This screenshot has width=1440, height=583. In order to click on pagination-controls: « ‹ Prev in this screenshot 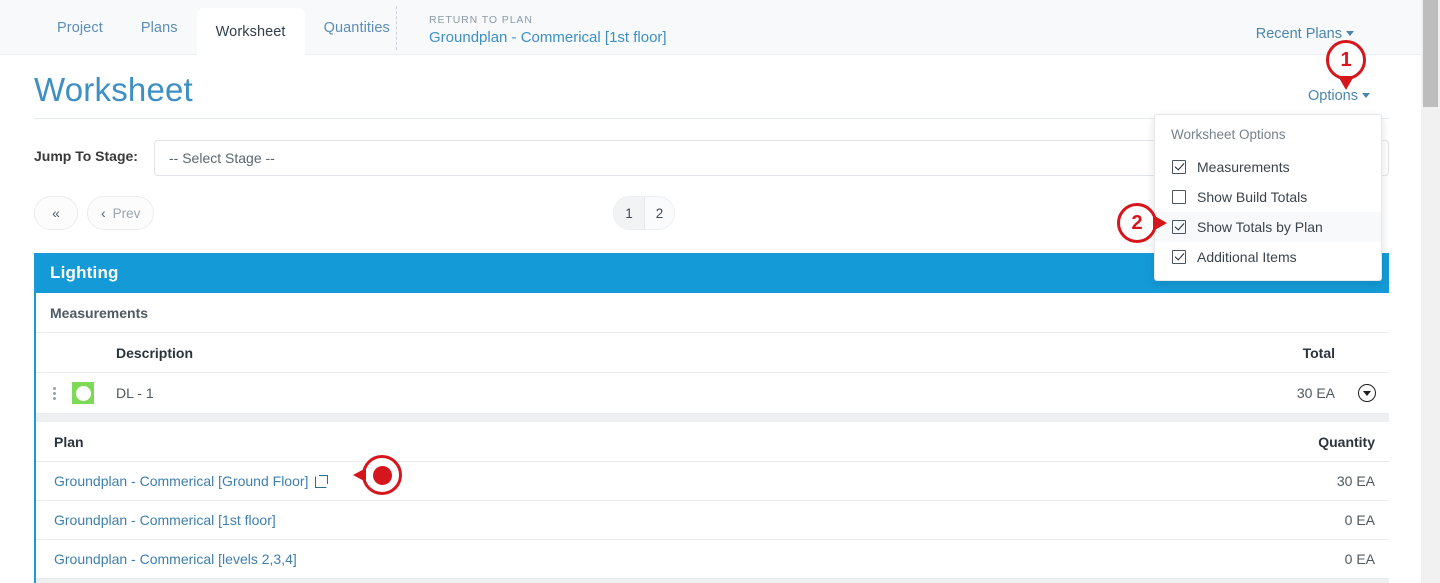, I will do `click(94, 213)`.